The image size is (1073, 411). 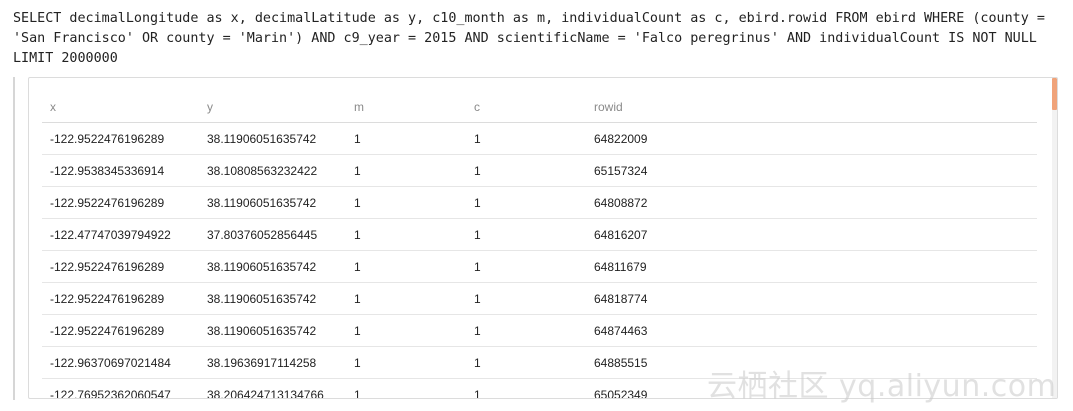 What do you see at coordinates (120, 170) in the screenshot?
I see `table-cell-x: -122.9538345336914` at bounding box center [120, 170].